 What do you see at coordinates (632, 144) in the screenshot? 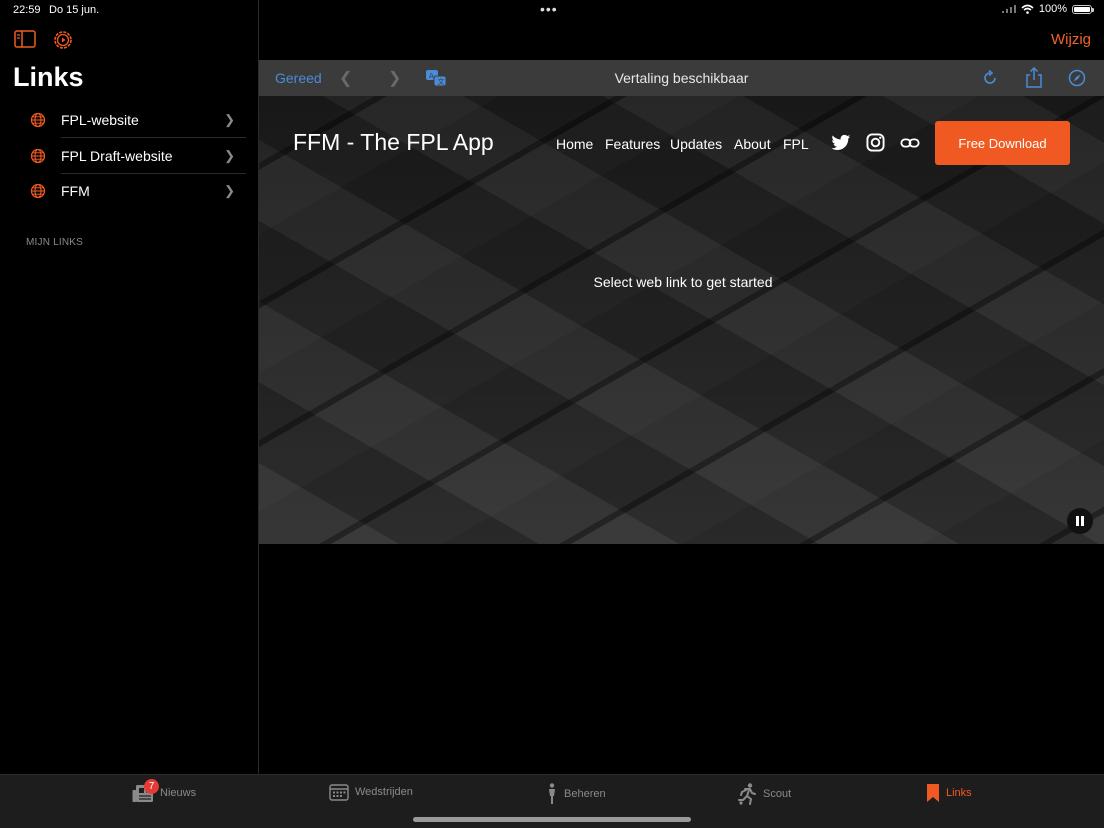
I see `nav-link-features: Features` at bounding box center [632, 144].